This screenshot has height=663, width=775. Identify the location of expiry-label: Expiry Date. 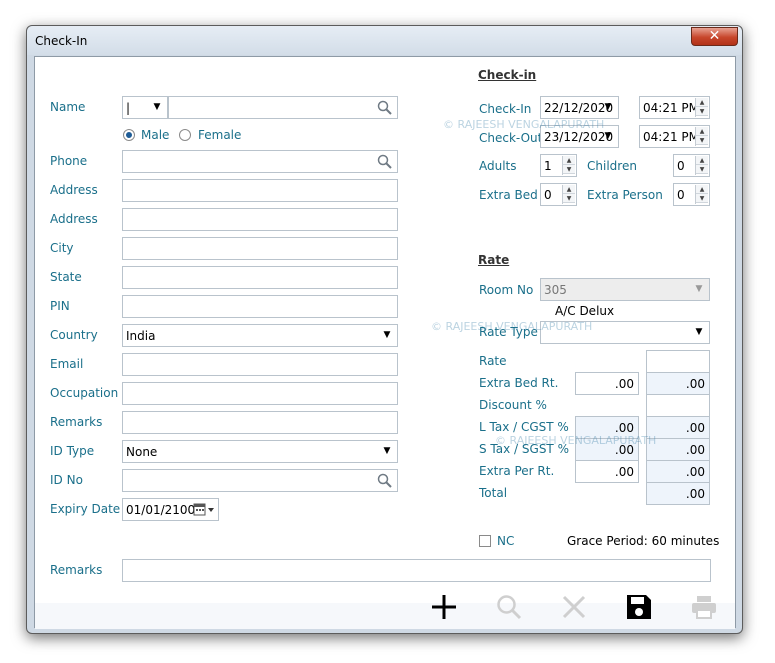
(85, 509).